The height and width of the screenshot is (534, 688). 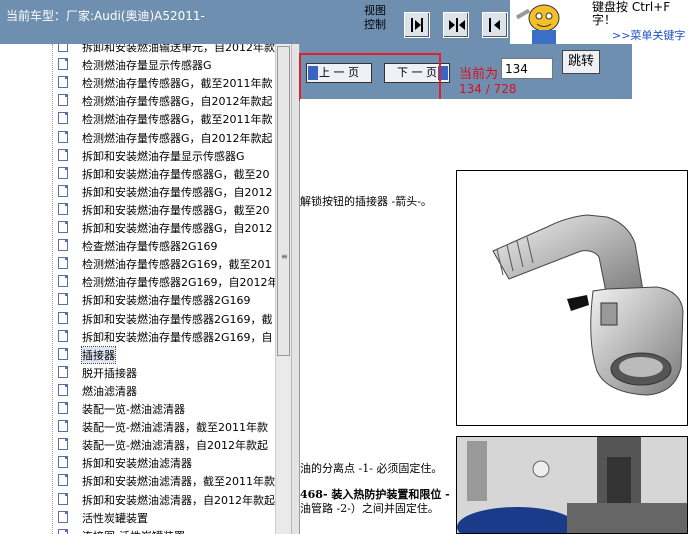 What do you see at coordinates (147, 66) in the screenshot?
I see `tree-item-label: 检测燃油存量显示传感器G` at bounding box center [147, 66].